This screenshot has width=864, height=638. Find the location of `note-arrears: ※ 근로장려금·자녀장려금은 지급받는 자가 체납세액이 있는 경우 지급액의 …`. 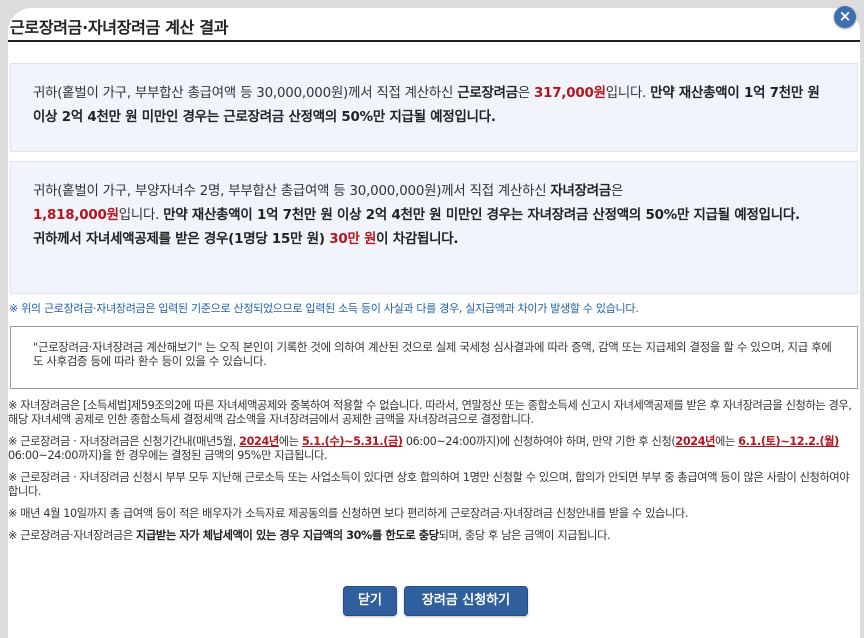

note-arrears: ※ 근로장려금·자녀장려금은 지급받는 자가 체납세액이 있는 경우 지급액의 … is located at coordinates (432, 536).